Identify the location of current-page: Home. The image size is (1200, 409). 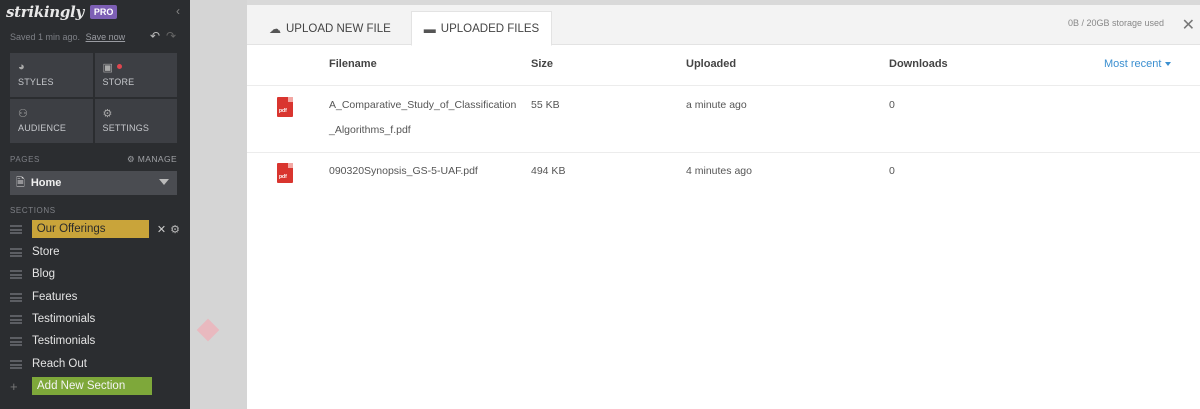
(46, 183).